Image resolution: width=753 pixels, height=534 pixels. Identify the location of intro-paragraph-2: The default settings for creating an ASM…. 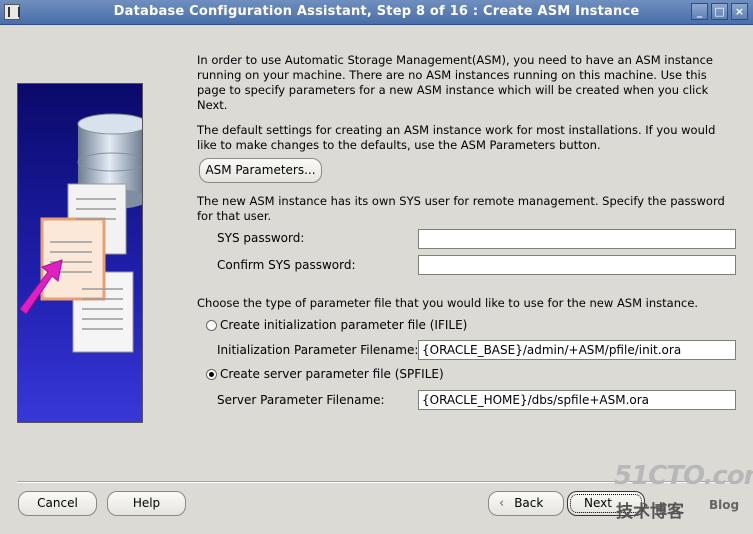
(456, 137).